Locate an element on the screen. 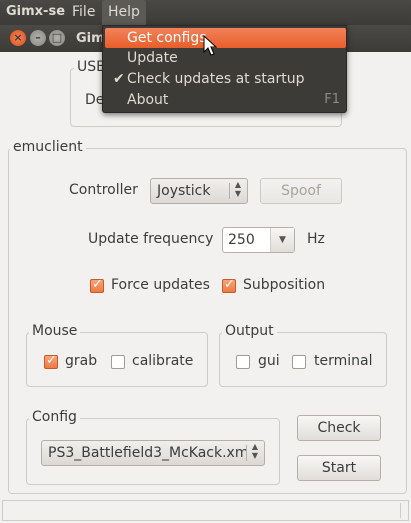 The height and width of the screenshot is (523, 411). menu-item-about: About F1 is located at coordinates (225, 100).